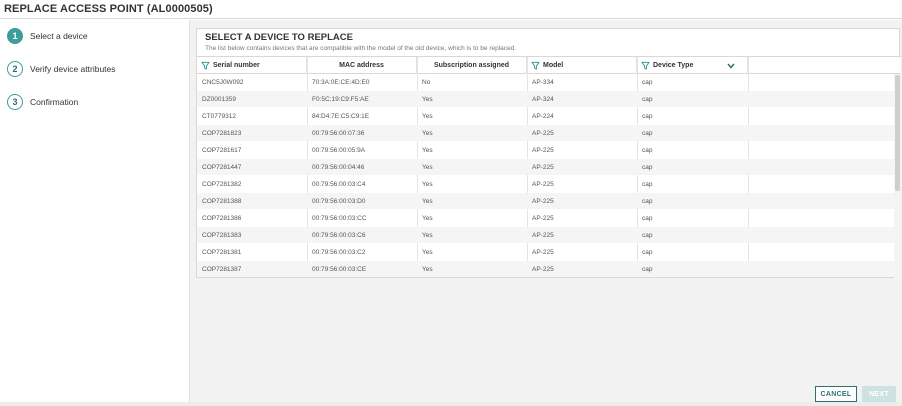 The image size is (902, 406). I want to click on next-button: NEXT, so click(879, 394).